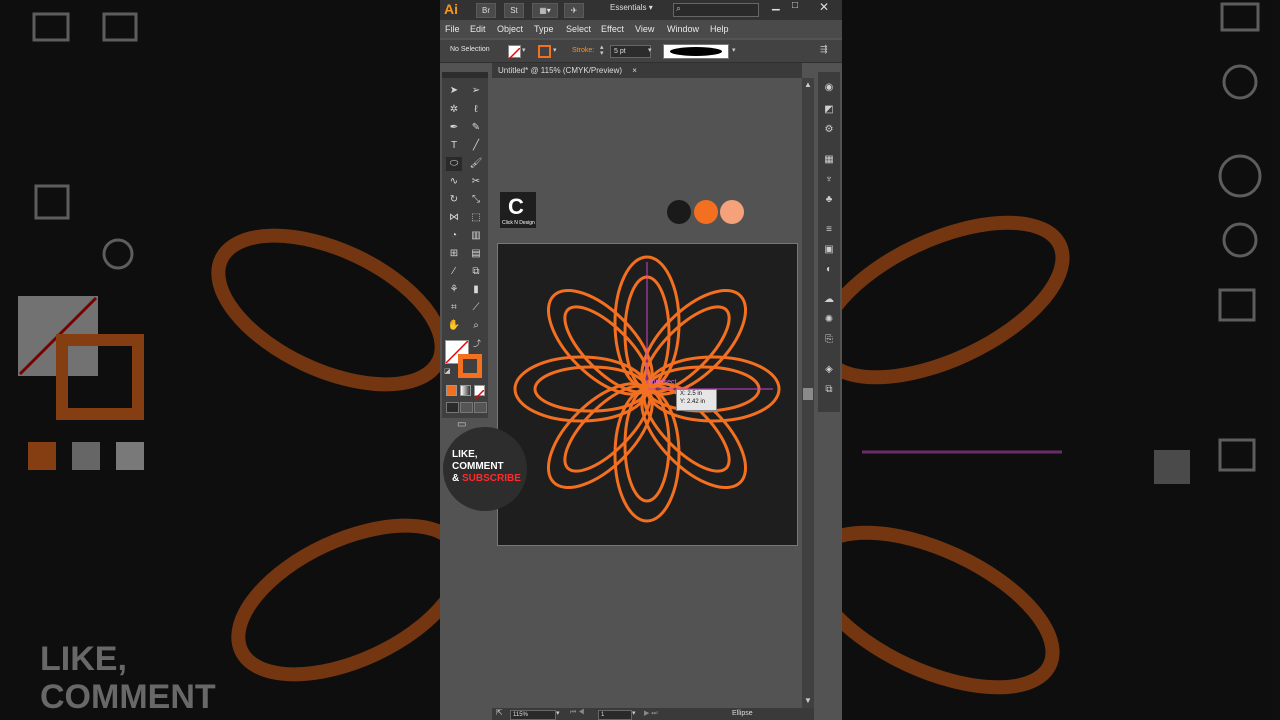 The width and height of the screenshot is (1280, 720). What do you see at coordinates (454, 272) in the screenshot?
I see `eyedropper-tool-icon: ⁄` at bounding box center [454, 272].